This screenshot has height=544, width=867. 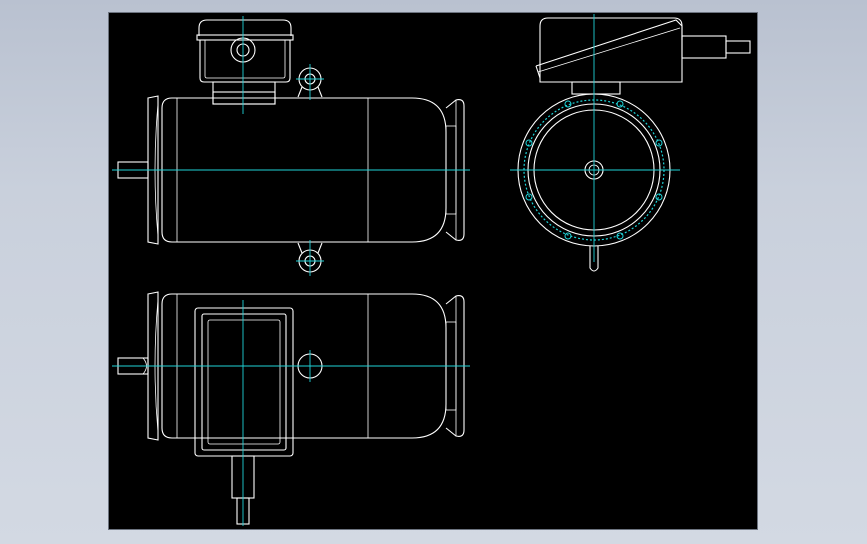 I want to click on side-view, so click(x=630, y=143).